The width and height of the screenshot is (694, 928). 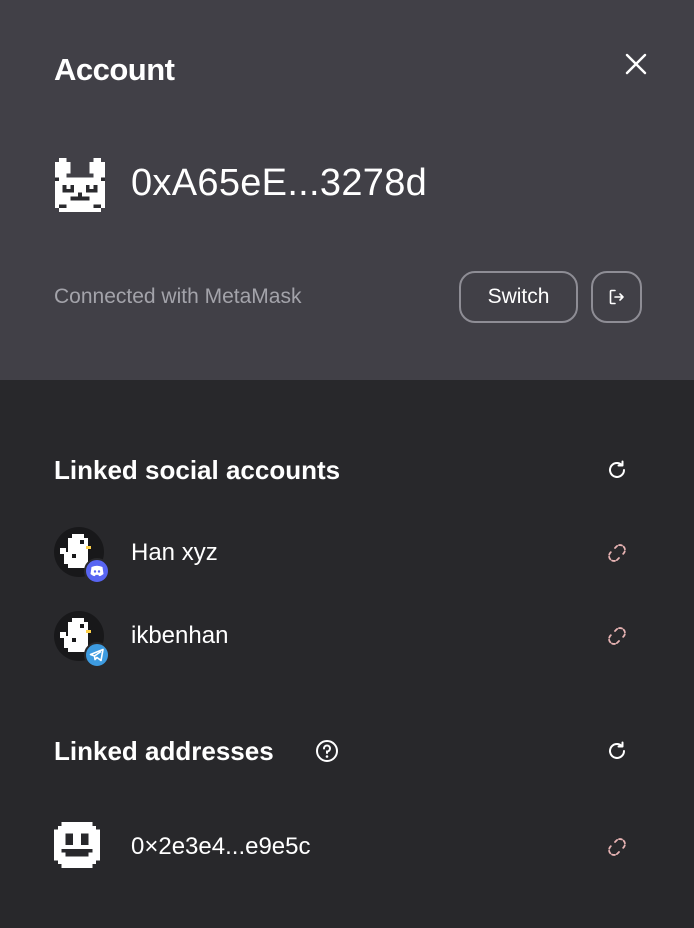 What do you see at coordinates (174, 552) in the screenshot?
I see `social-account-name: Han xyz` at bounding box center [174, 552].